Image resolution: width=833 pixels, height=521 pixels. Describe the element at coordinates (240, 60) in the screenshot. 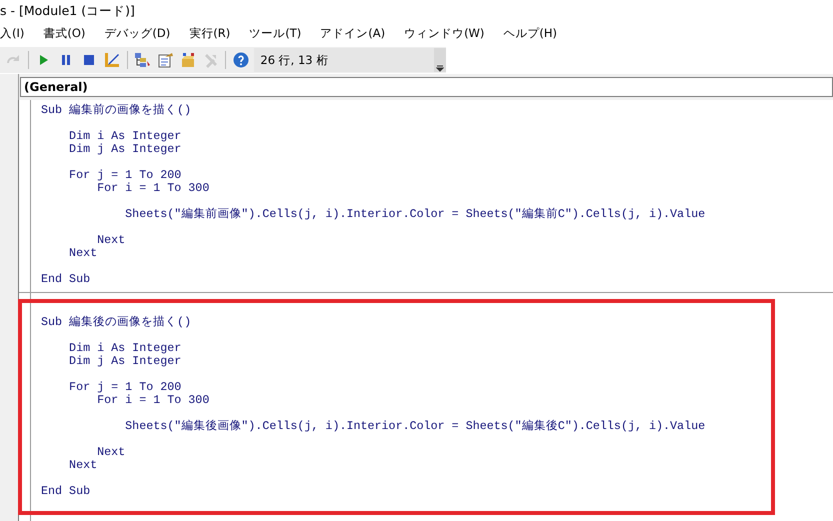

I see `help-icon` at that location.